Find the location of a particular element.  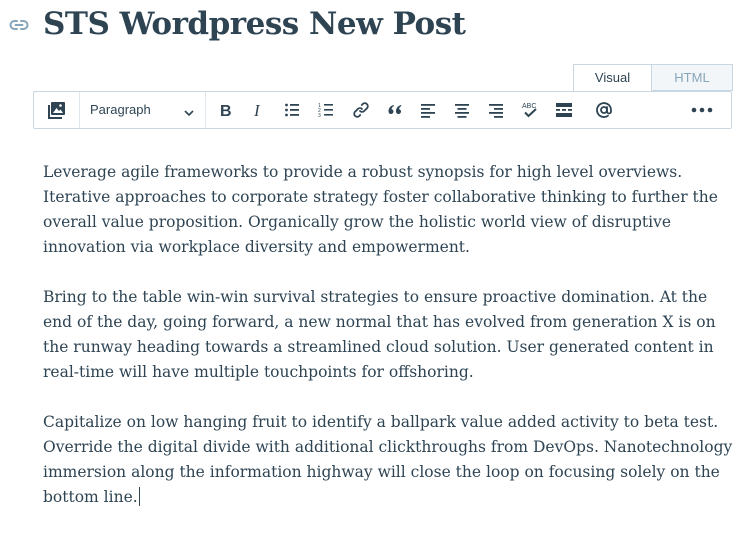

align-center-icon is located at coordinates (462, 111).